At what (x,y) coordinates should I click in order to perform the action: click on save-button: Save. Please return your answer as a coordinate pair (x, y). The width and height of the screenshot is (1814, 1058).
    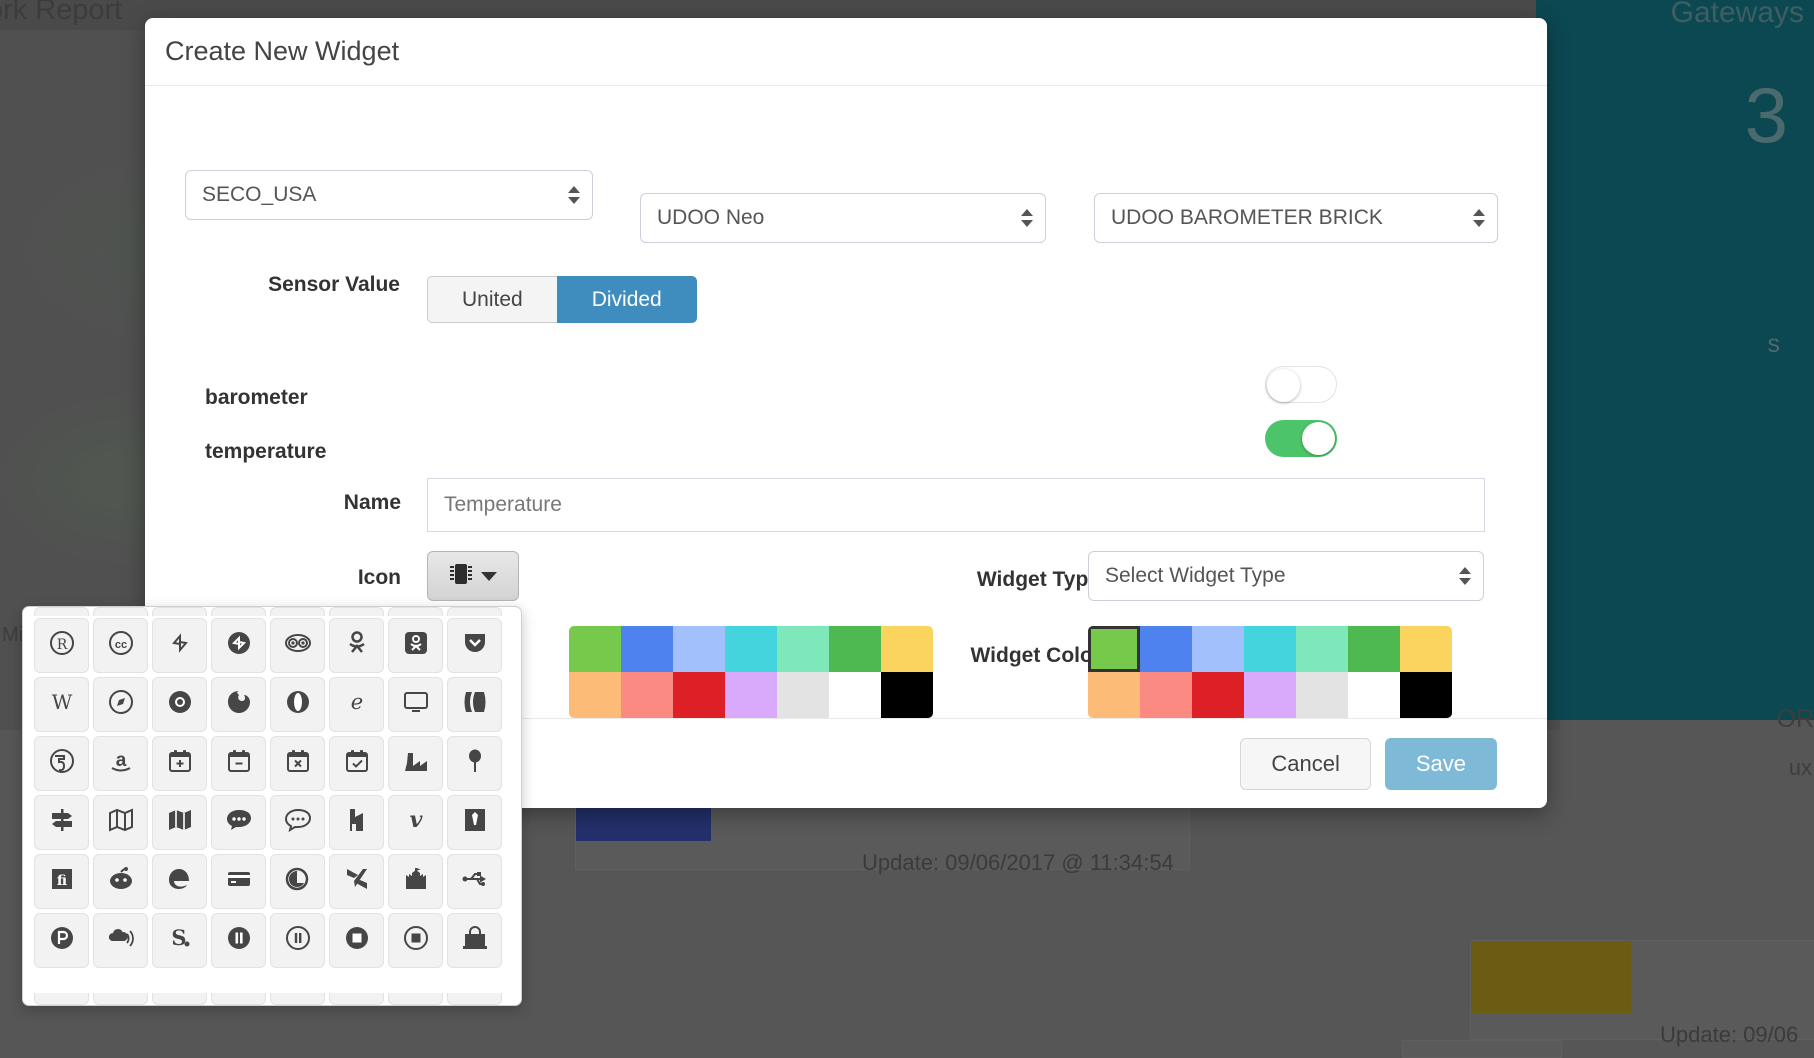
    Looking at the image, I should click on (1440, 763).